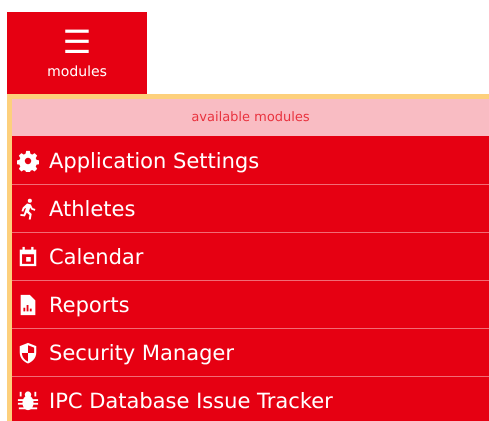  What do you see at coordinates (77, 42) in the screenshot?
I see `menu-icon: ☰` at bounding box center [77, 42].